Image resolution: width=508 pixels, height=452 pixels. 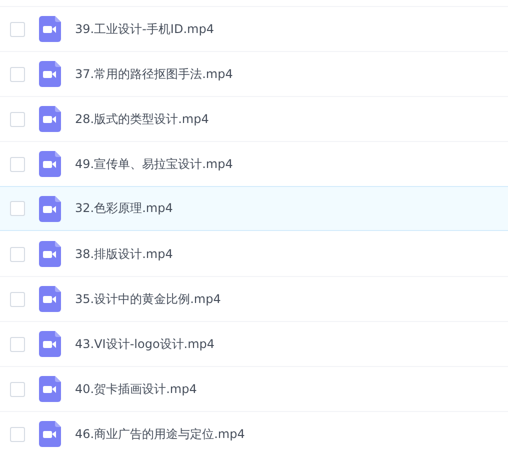 I want to click on file-name: 43.VI设计-logo设计.mp4, so click(x=145, y=344).